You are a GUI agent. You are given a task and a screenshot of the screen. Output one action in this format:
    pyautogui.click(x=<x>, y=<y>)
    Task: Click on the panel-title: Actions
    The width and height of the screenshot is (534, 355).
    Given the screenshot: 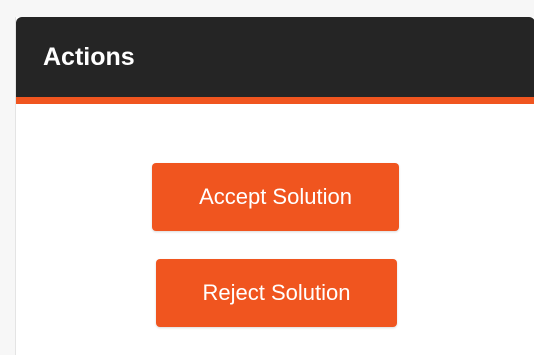 What is the action you would take?
    pyautogui.click(x=89, y=57)
    